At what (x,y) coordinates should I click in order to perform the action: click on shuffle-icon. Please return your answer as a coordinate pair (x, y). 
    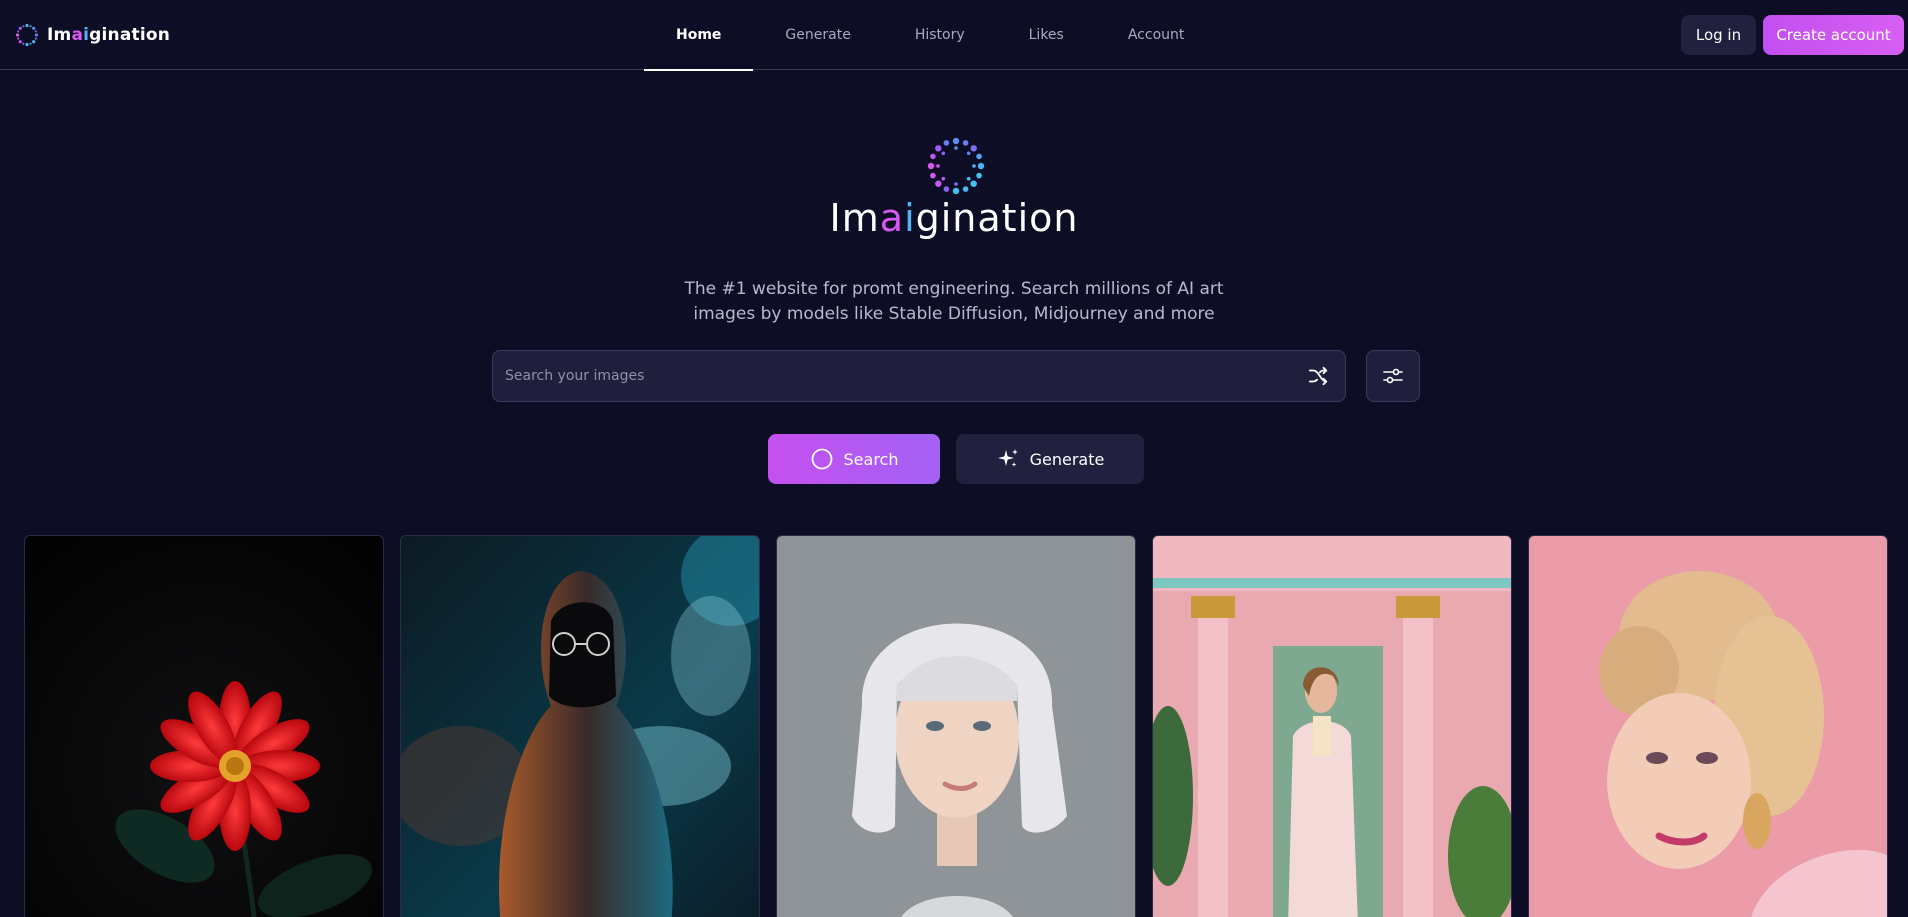
    Looking at the image, I should click on (1318, 376).